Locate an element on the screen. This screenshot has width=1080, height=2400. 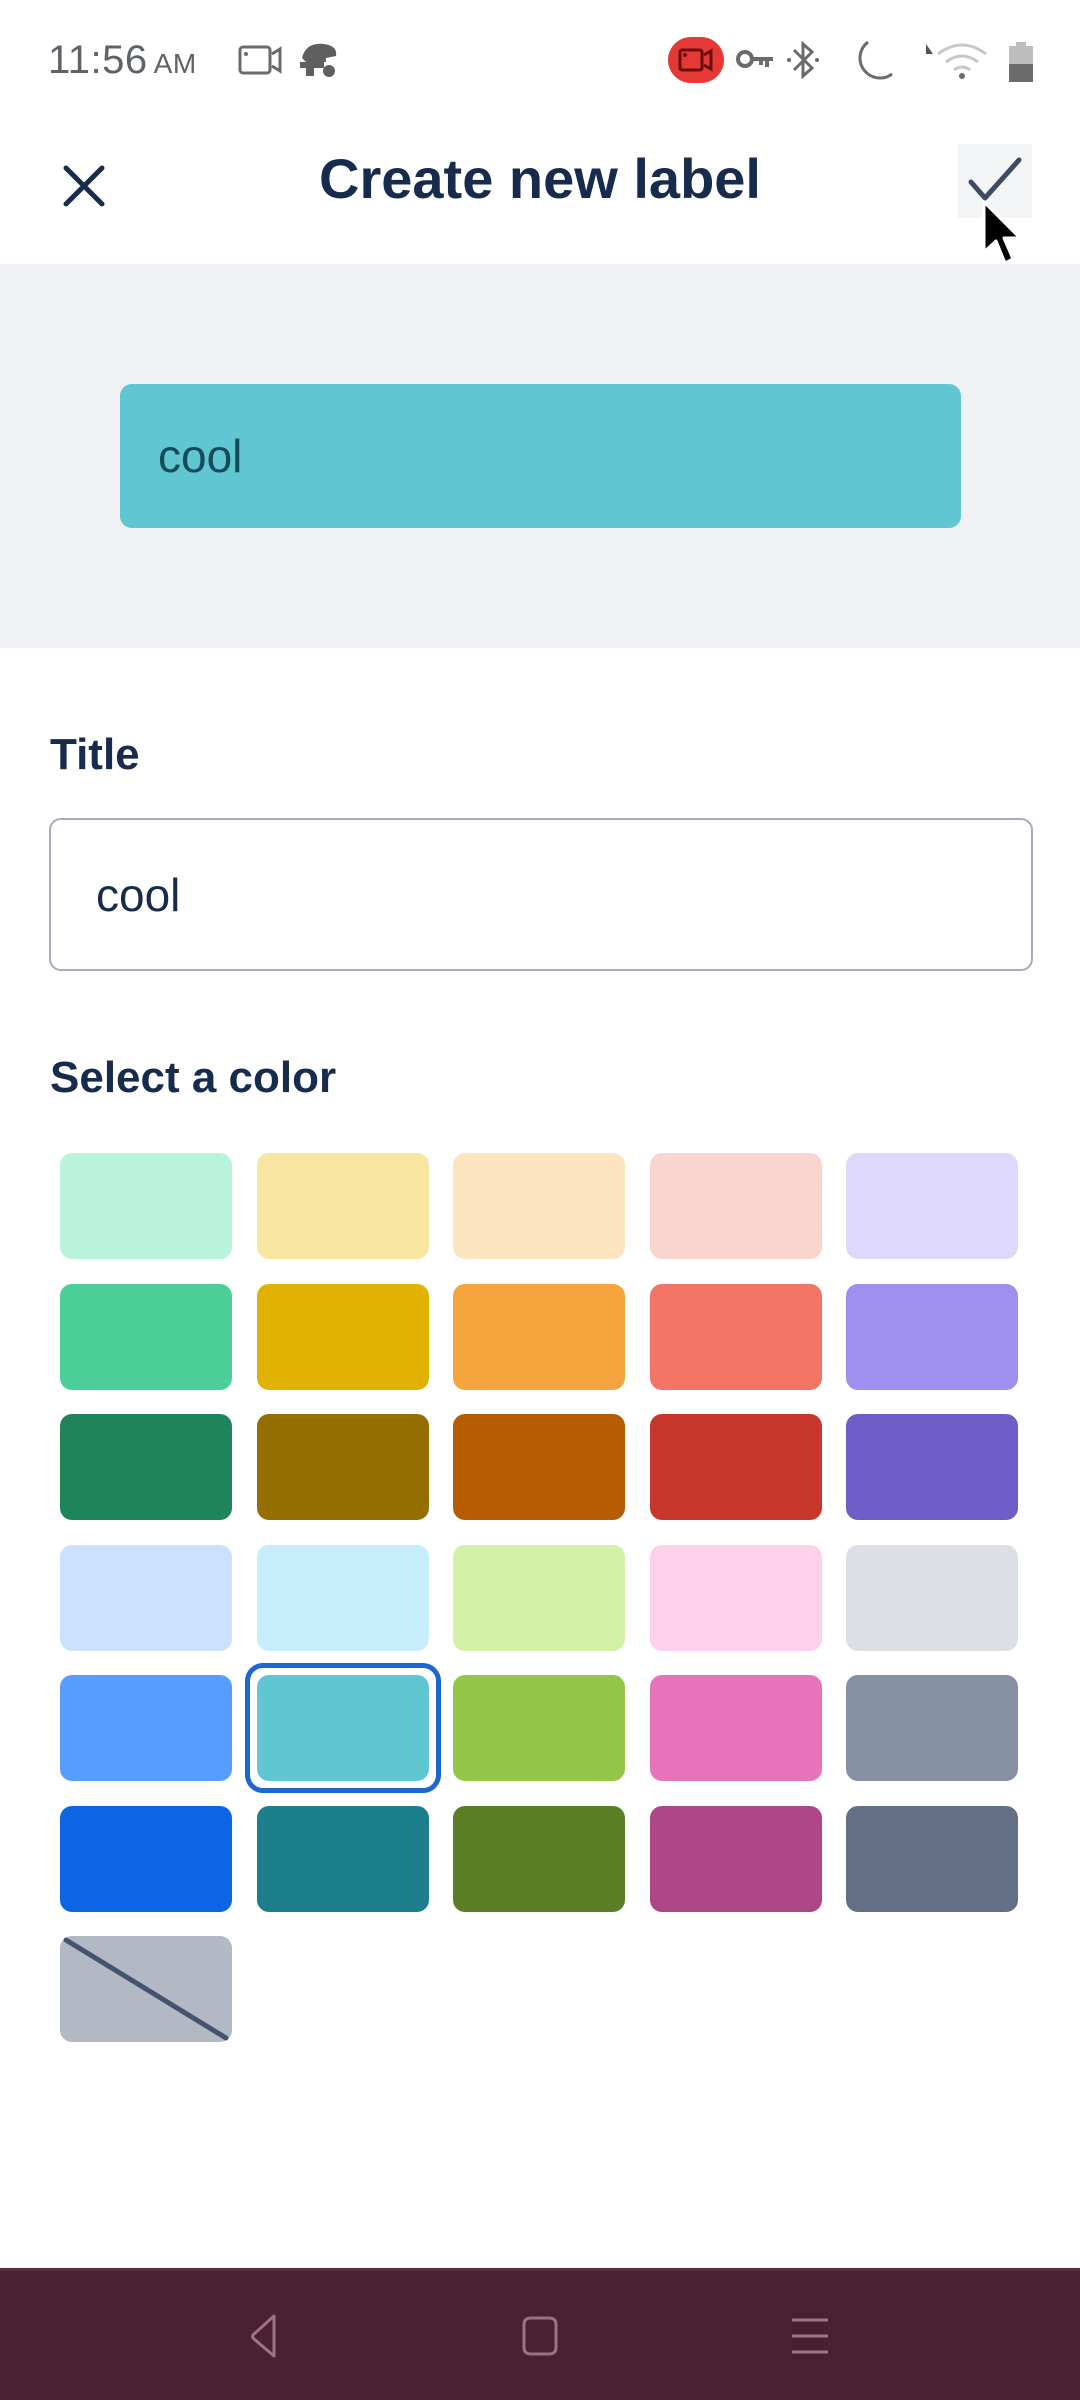
color-swatch-red-subtle is located at coordinates (735, 1206).